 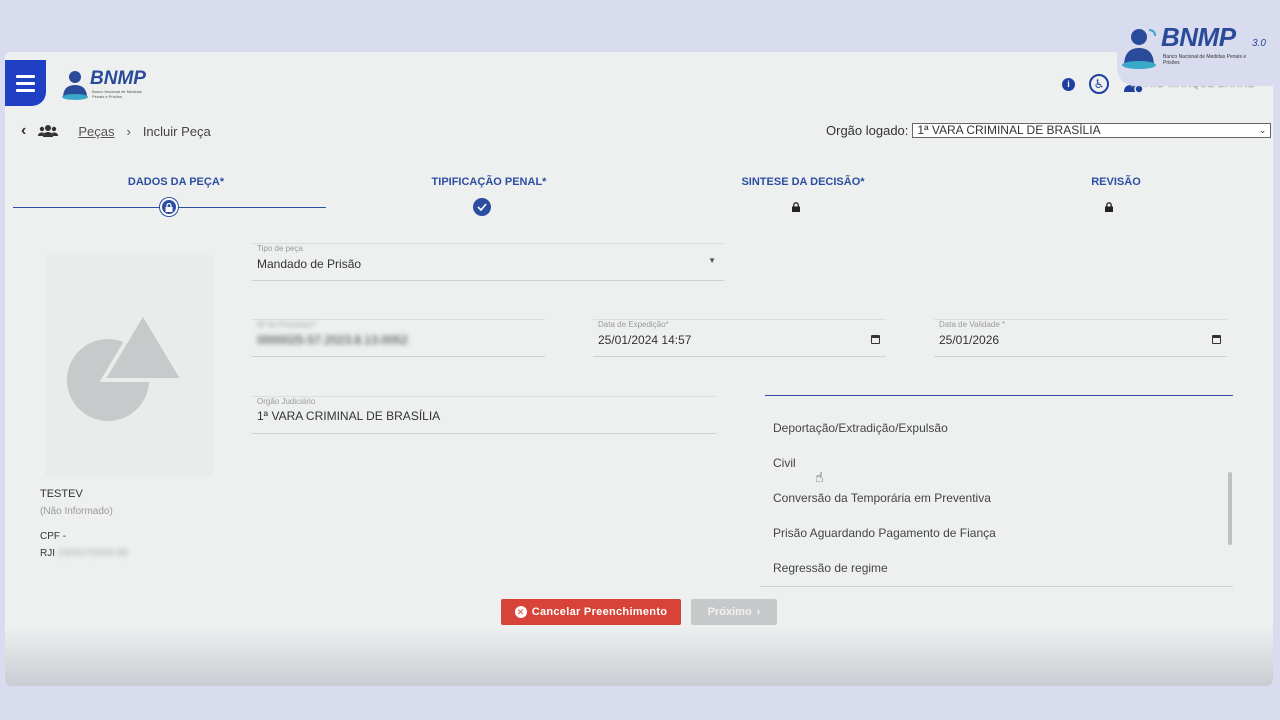 What do you see at coordinates (758, 612) in the screenshot?
I see `chevron-right-icon: ›` at bounding box center [758, 612].